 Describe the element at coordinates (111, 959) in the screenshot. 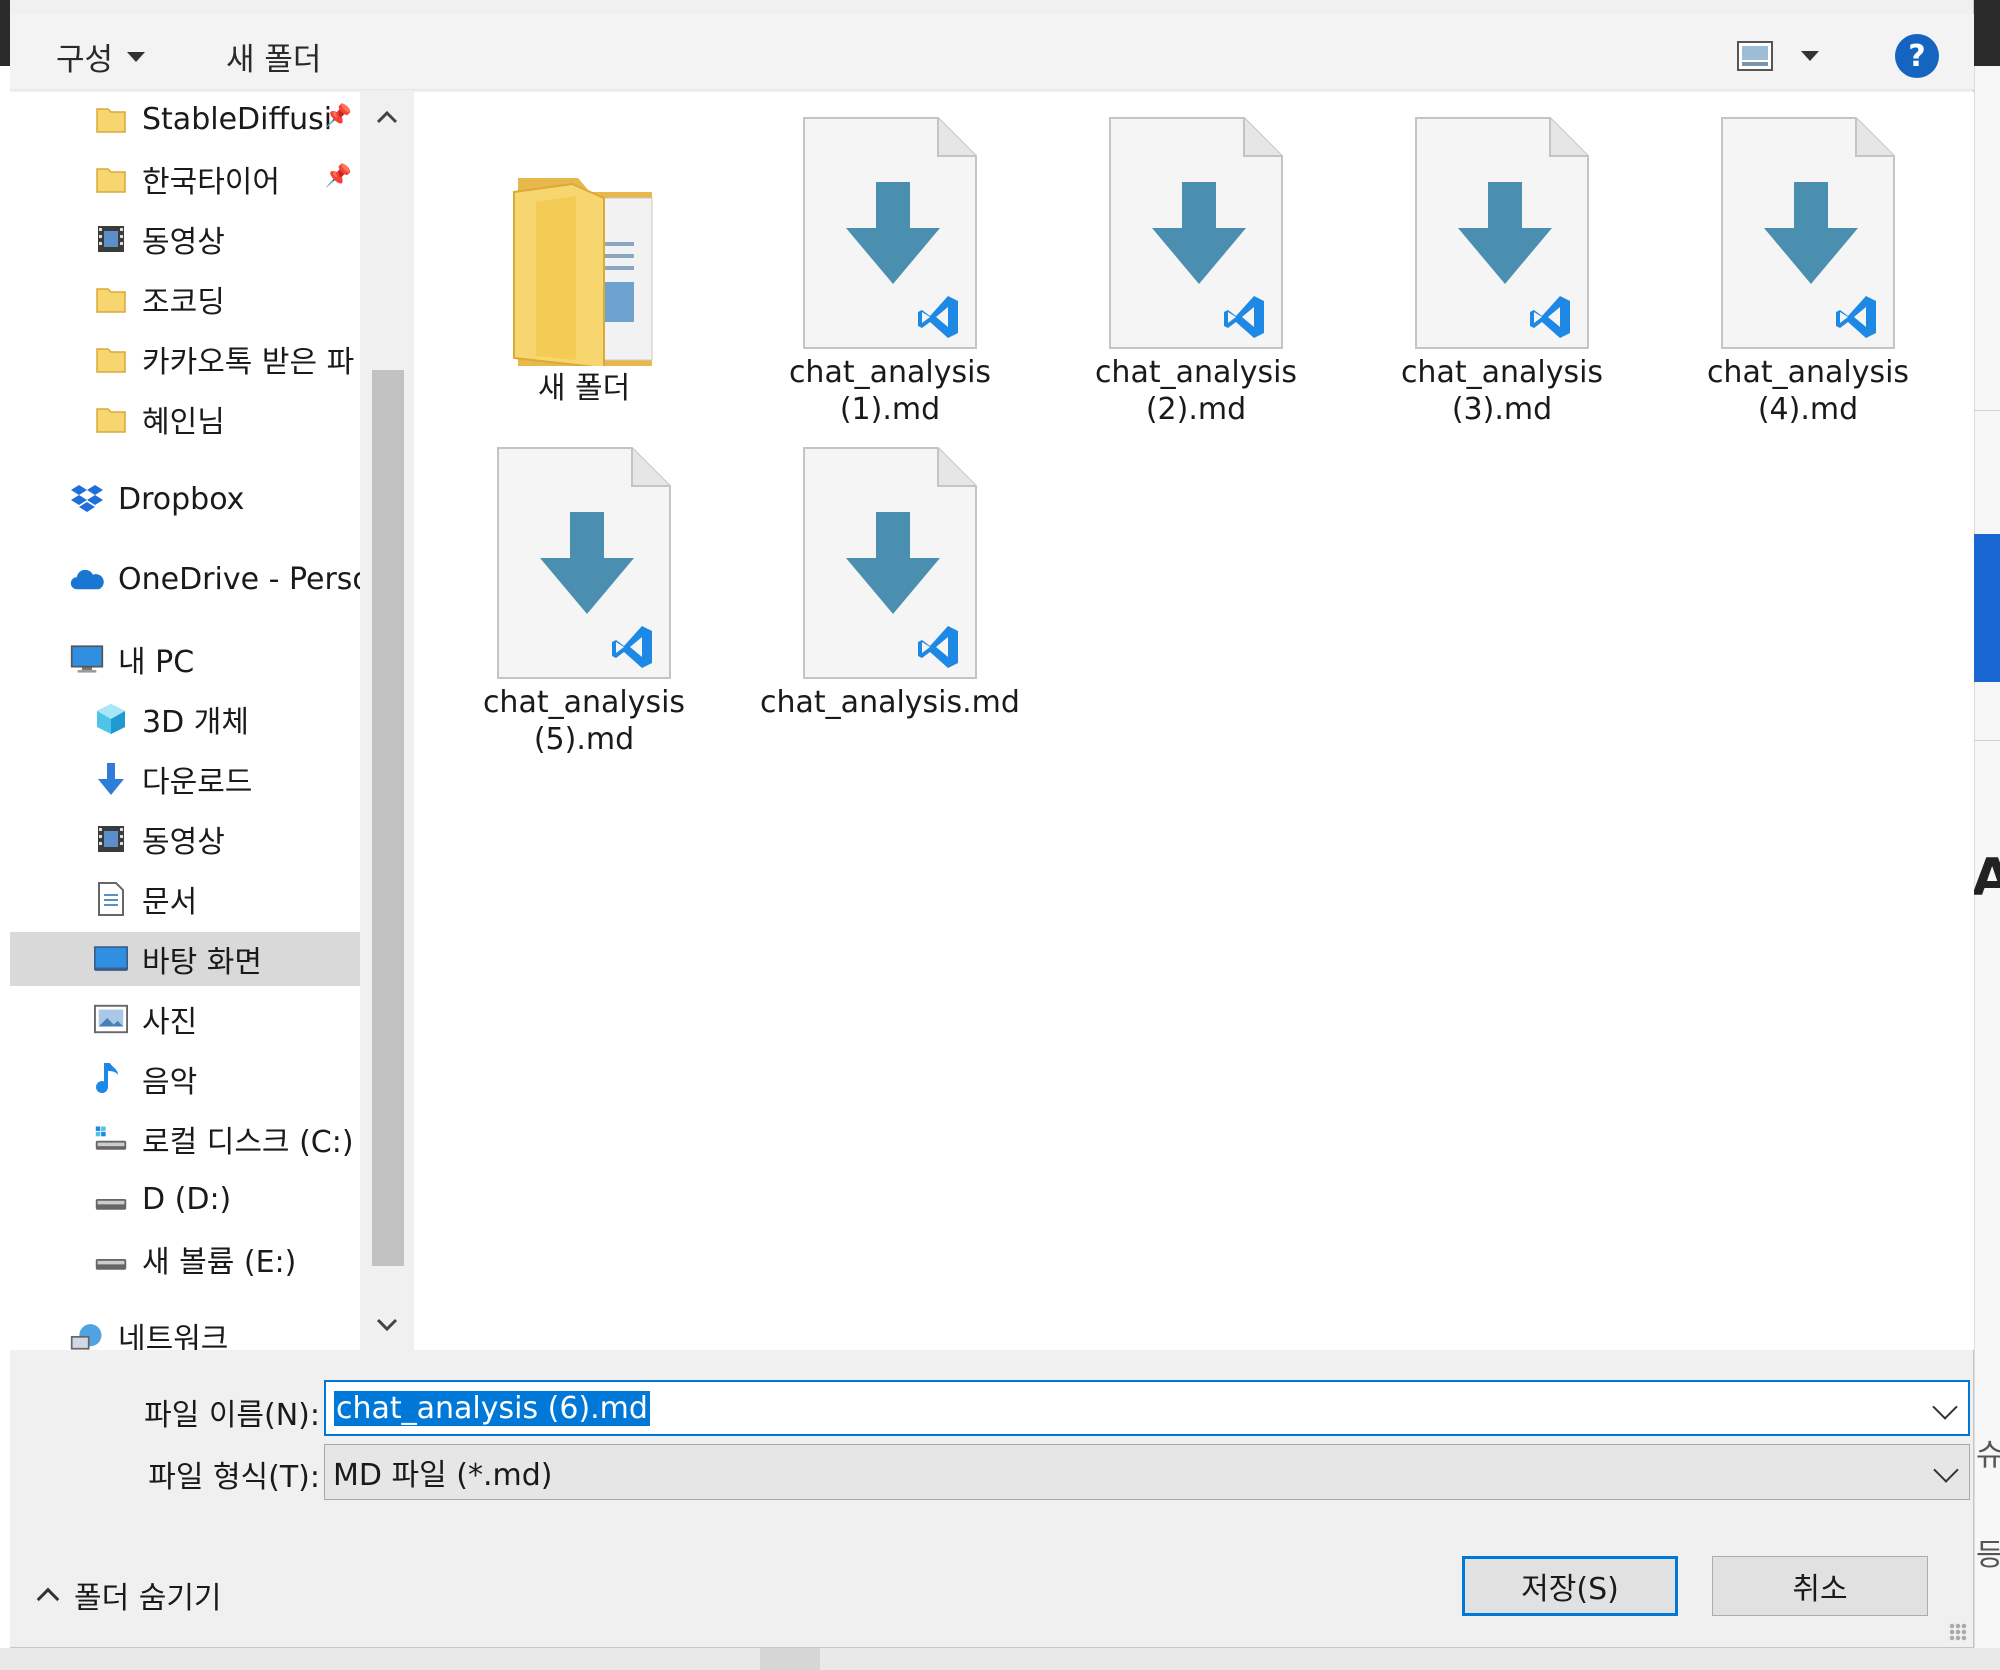

I see `desktop-icon` at that location.